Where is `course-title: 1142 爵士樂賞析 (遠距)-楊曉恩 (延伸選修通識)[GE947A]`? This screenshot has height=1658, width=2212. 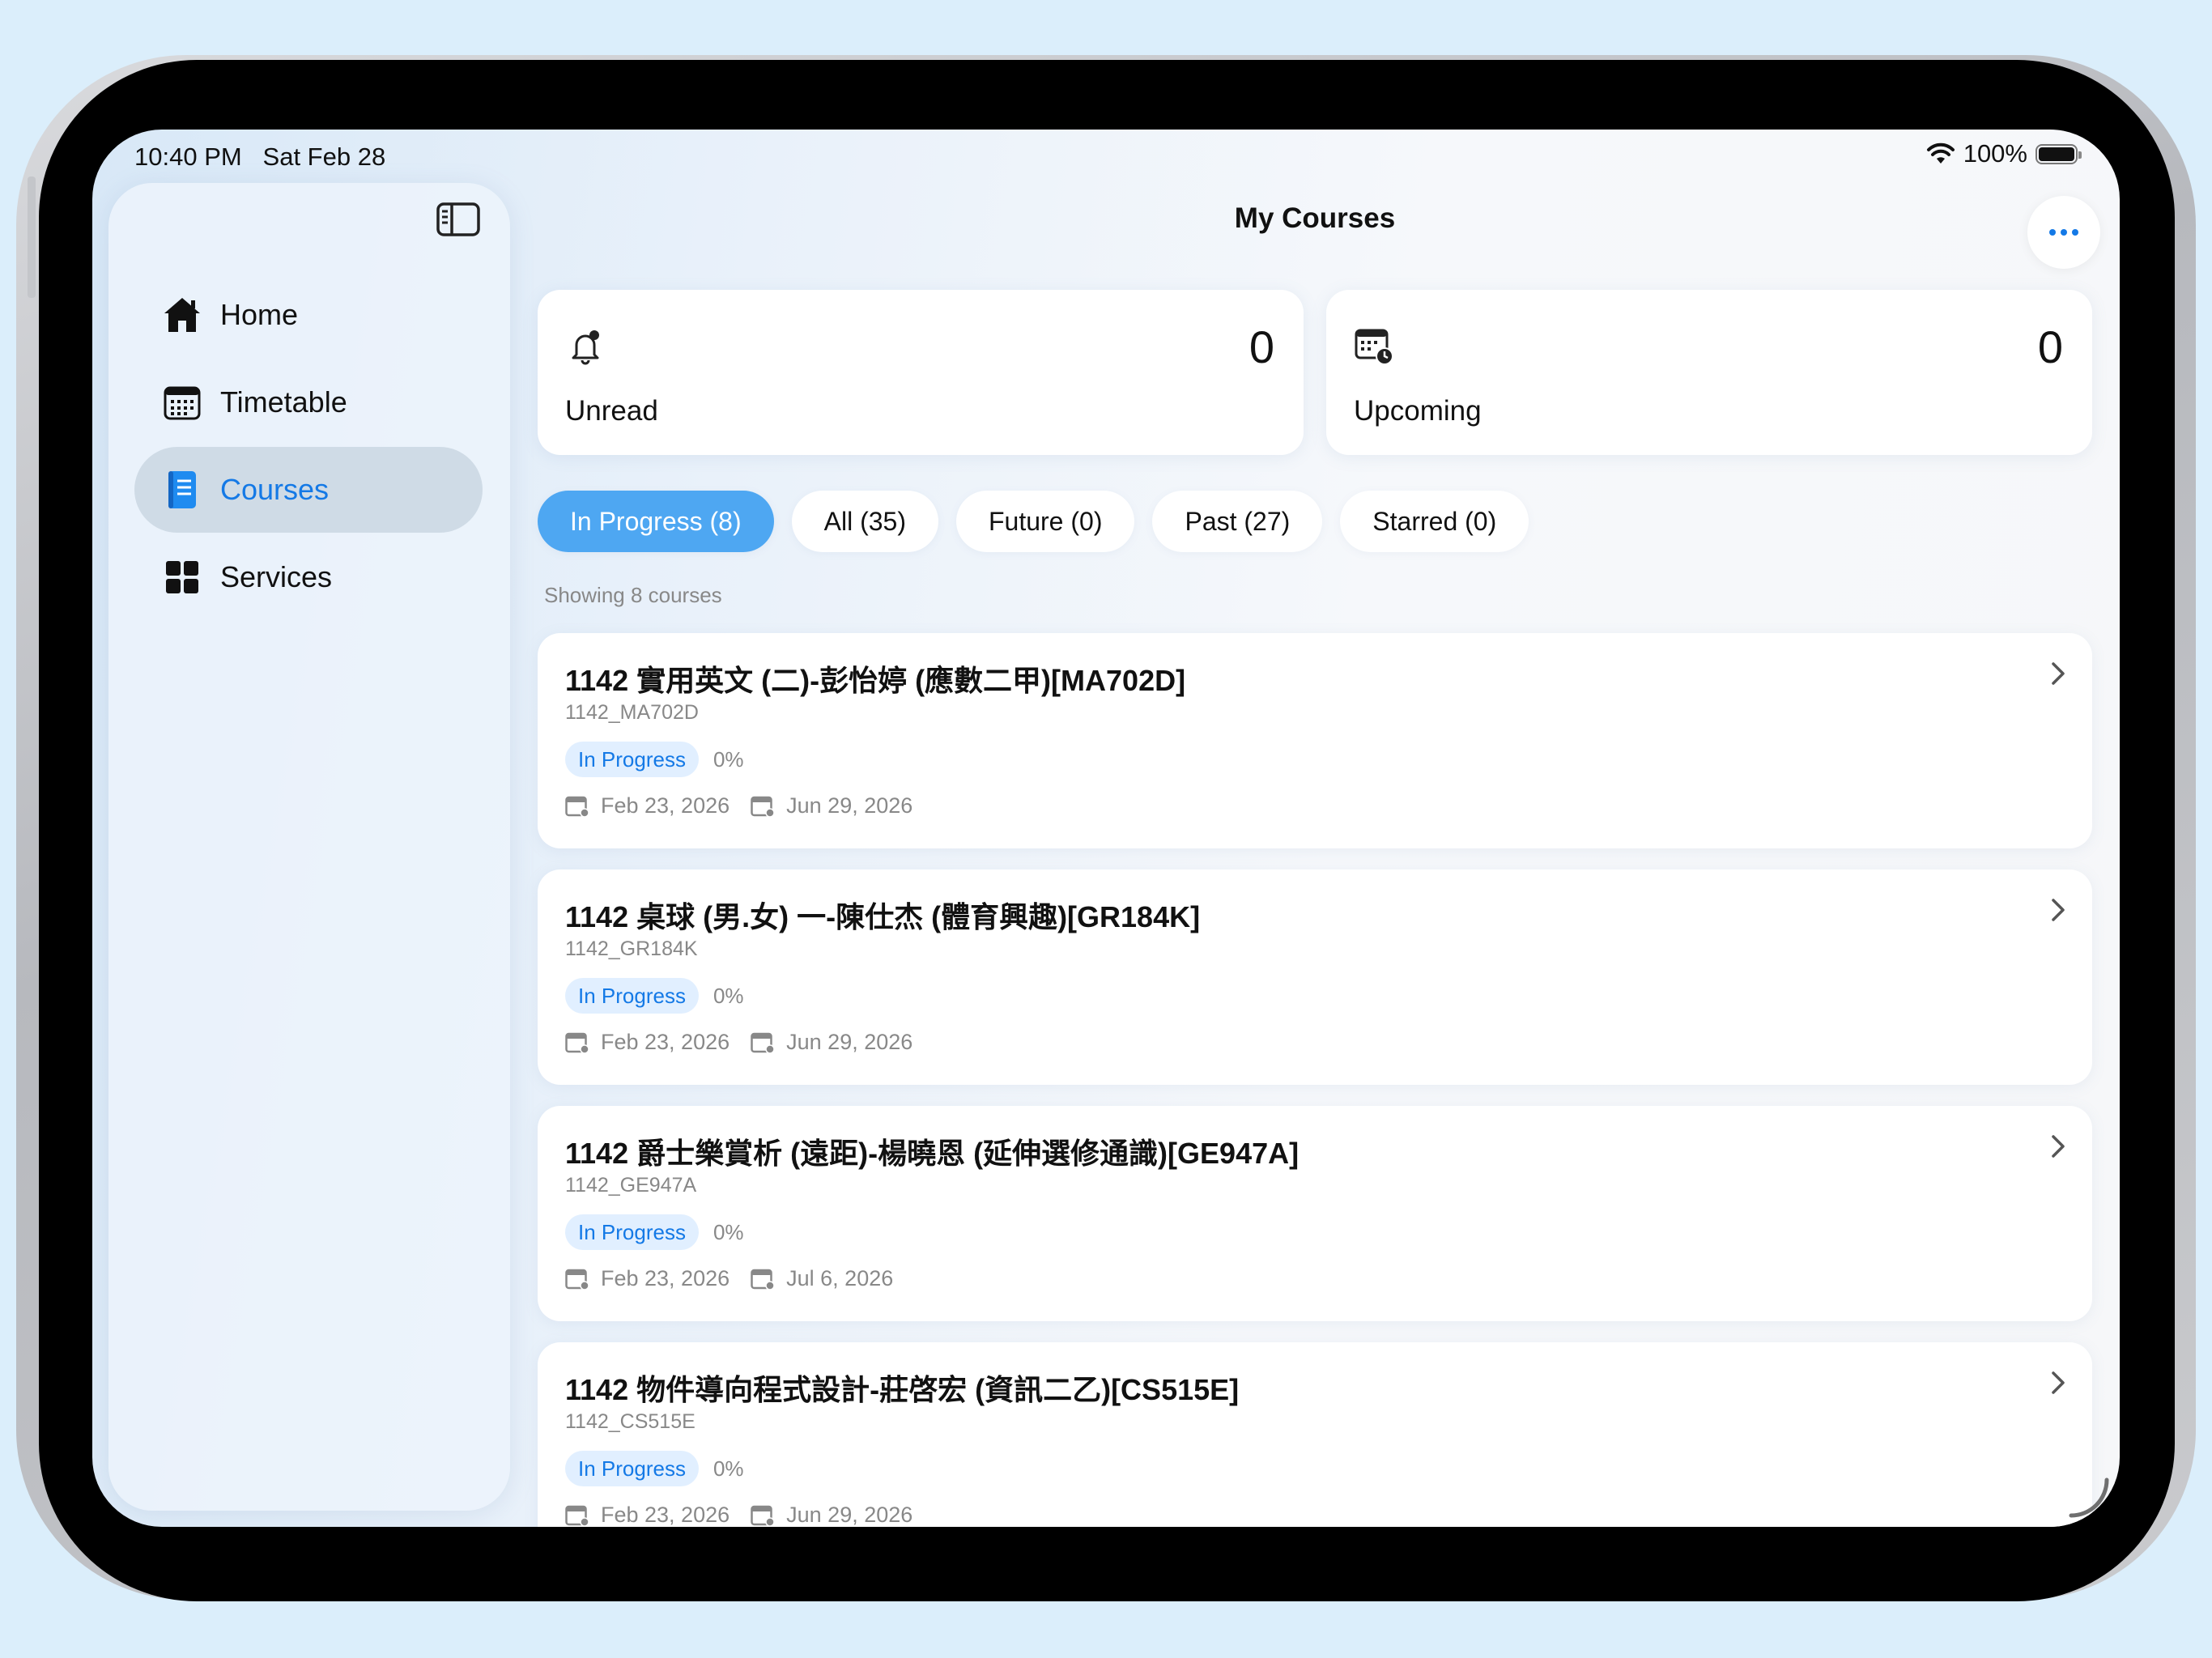
course-title: 1142 爵士樂賞析 (遠距)-楊曉恩 (延伸選修通識)[GE947A] is located at coordinates (933, 1153).